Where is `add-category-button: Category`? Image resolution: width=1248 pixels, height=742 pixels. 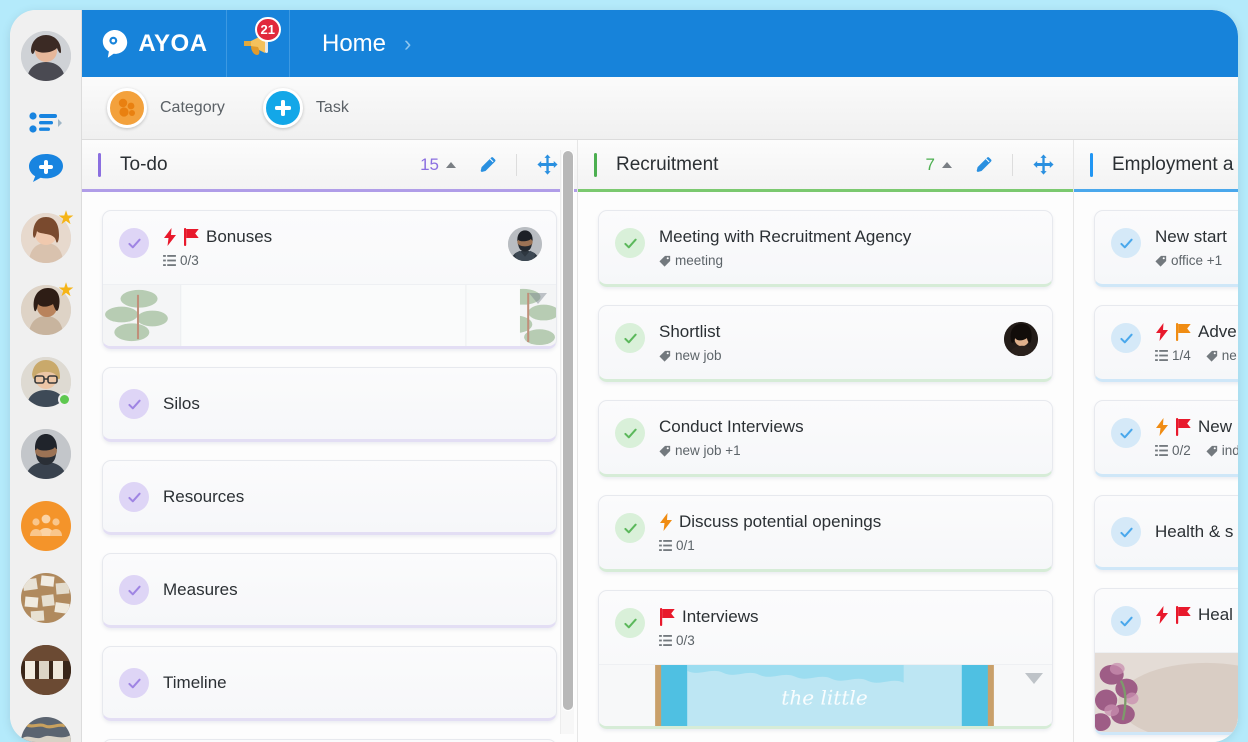 add-category-button: Category is located at coordinates (166, 108).